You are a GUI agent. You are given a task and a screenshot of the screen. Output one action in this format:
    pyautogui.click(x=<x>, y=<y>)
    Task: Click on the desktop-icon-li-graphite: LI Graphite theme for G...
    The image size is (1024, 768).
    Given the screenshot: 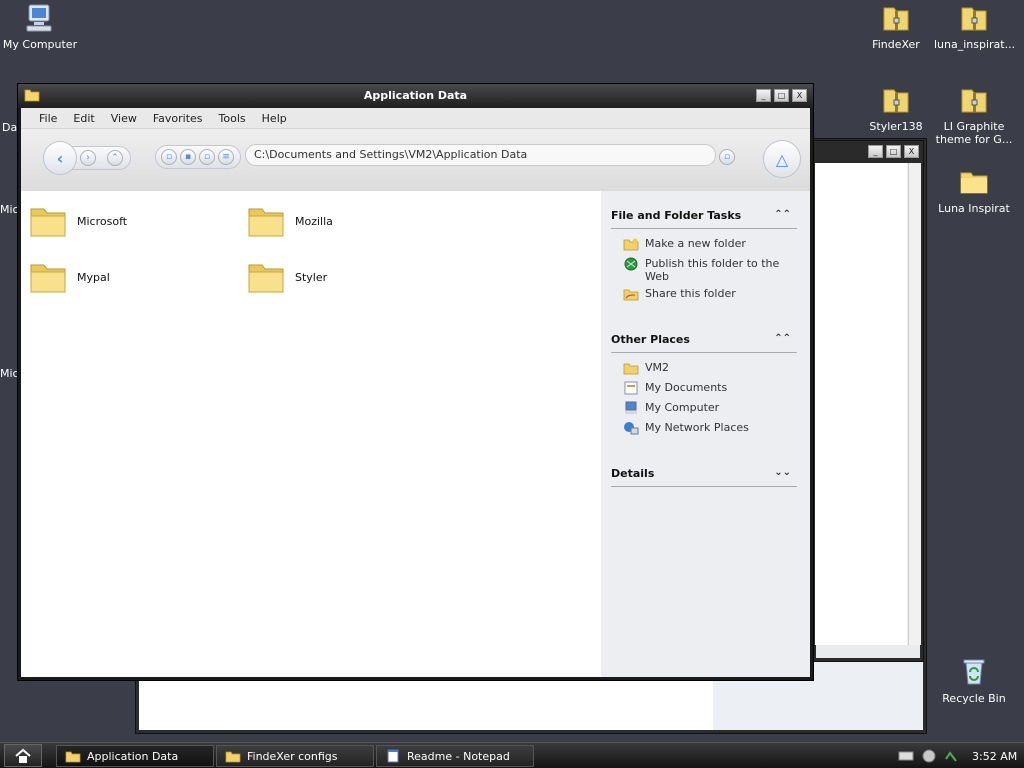 What is the action you would take?
    pyautogui.click(x=974, y=115)
    